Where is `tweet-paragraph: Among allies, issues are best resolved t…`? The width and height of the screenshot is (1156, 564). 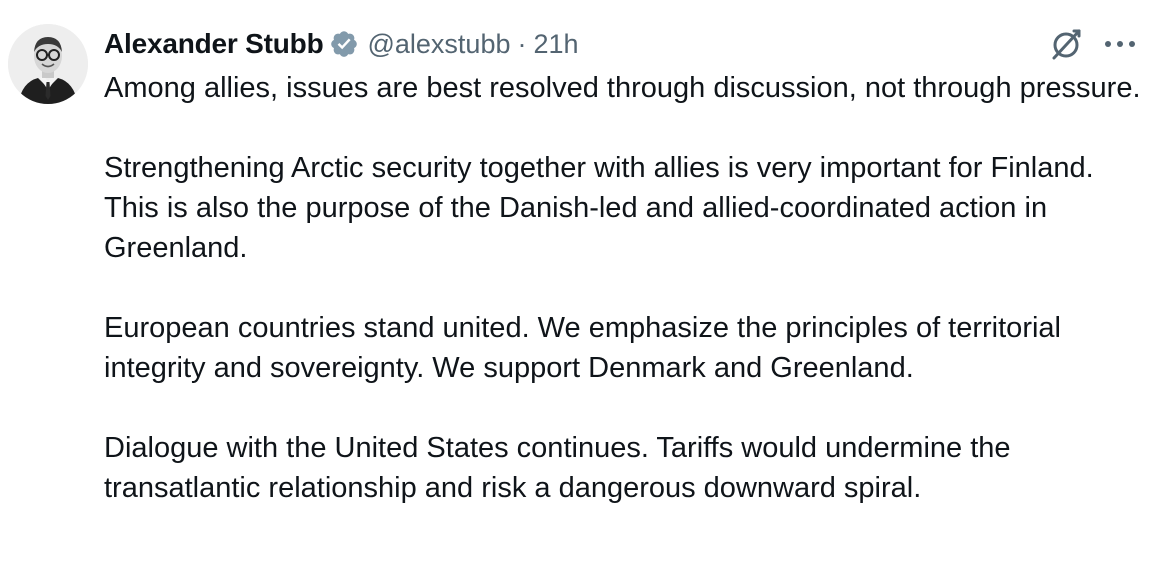
tweet-paragraph: Among allies, issues are best resolved t… is located at coordinates (622, 88).